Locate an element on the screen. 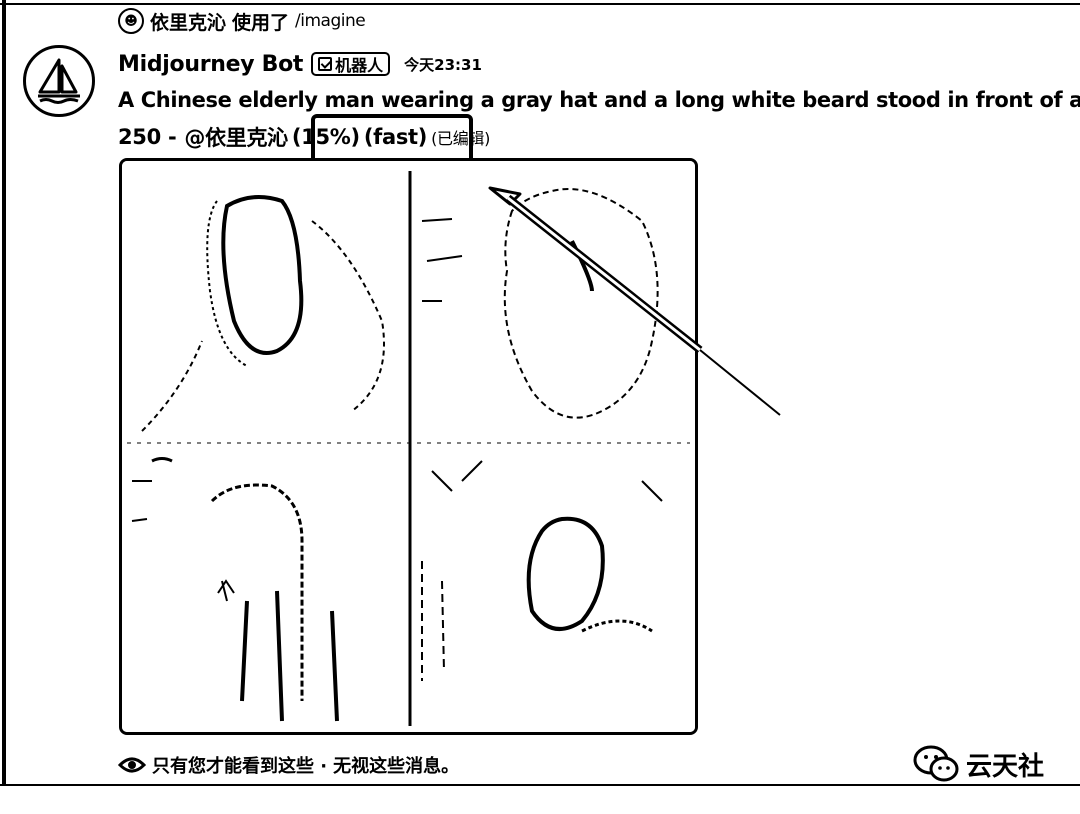 This screenshot has height=814, width=1080. message-header: Midjourney Bot 机器人 今天23:31 is located at coordinates (300, 64).